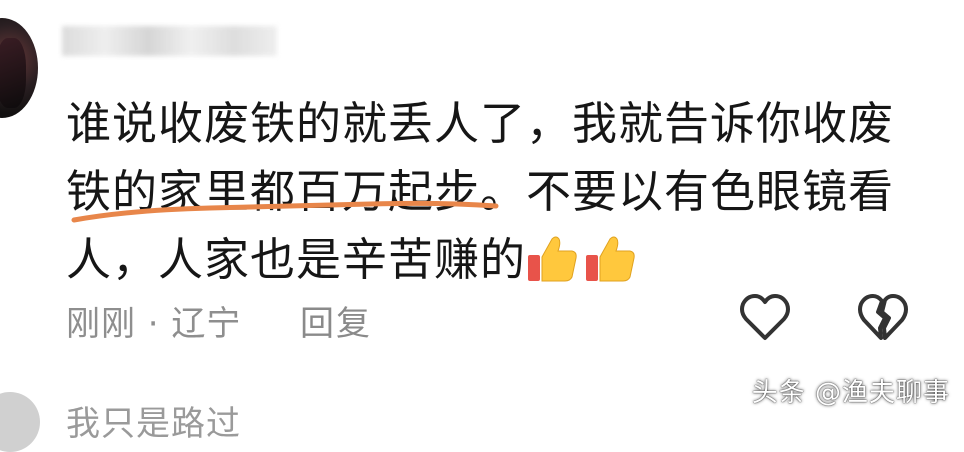  What do you see at coordinates (285, 211) in the screenshot?
I see `hand-drawn-underline` at bounding box center [285, 211].